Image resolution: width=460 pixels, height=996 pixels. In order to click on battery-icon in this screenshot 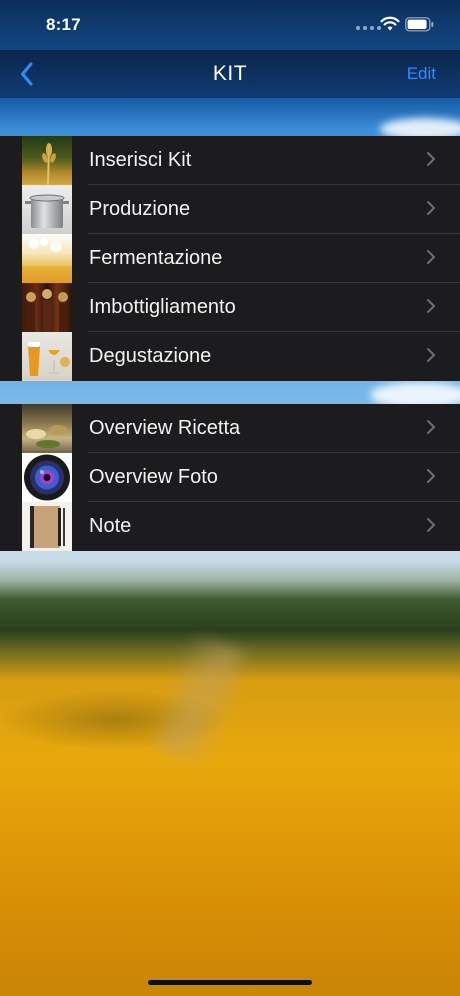, I will do `click(419, 24)`.